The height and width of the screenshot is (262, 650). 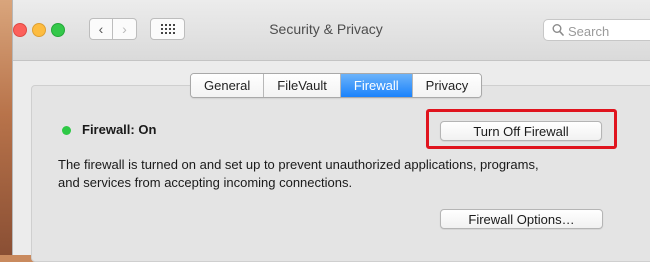 I want to click on tab-bar: General FileVault Firewall Privacy, so click(x=336, y=85).